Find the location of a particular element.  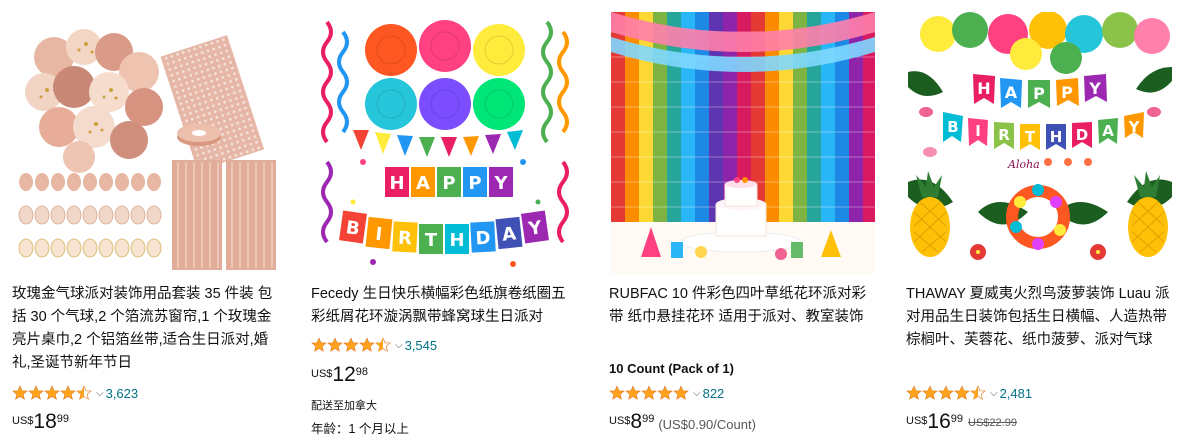

rating-row: ⌵ 2,481 is located at coordinates (969, 393).